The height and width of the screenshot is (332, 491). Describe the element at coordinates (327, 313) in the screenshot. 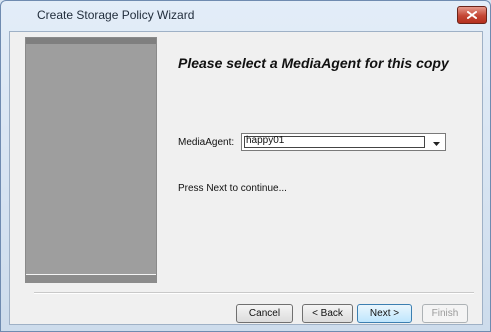

I see `back-button: < Back` at that location.